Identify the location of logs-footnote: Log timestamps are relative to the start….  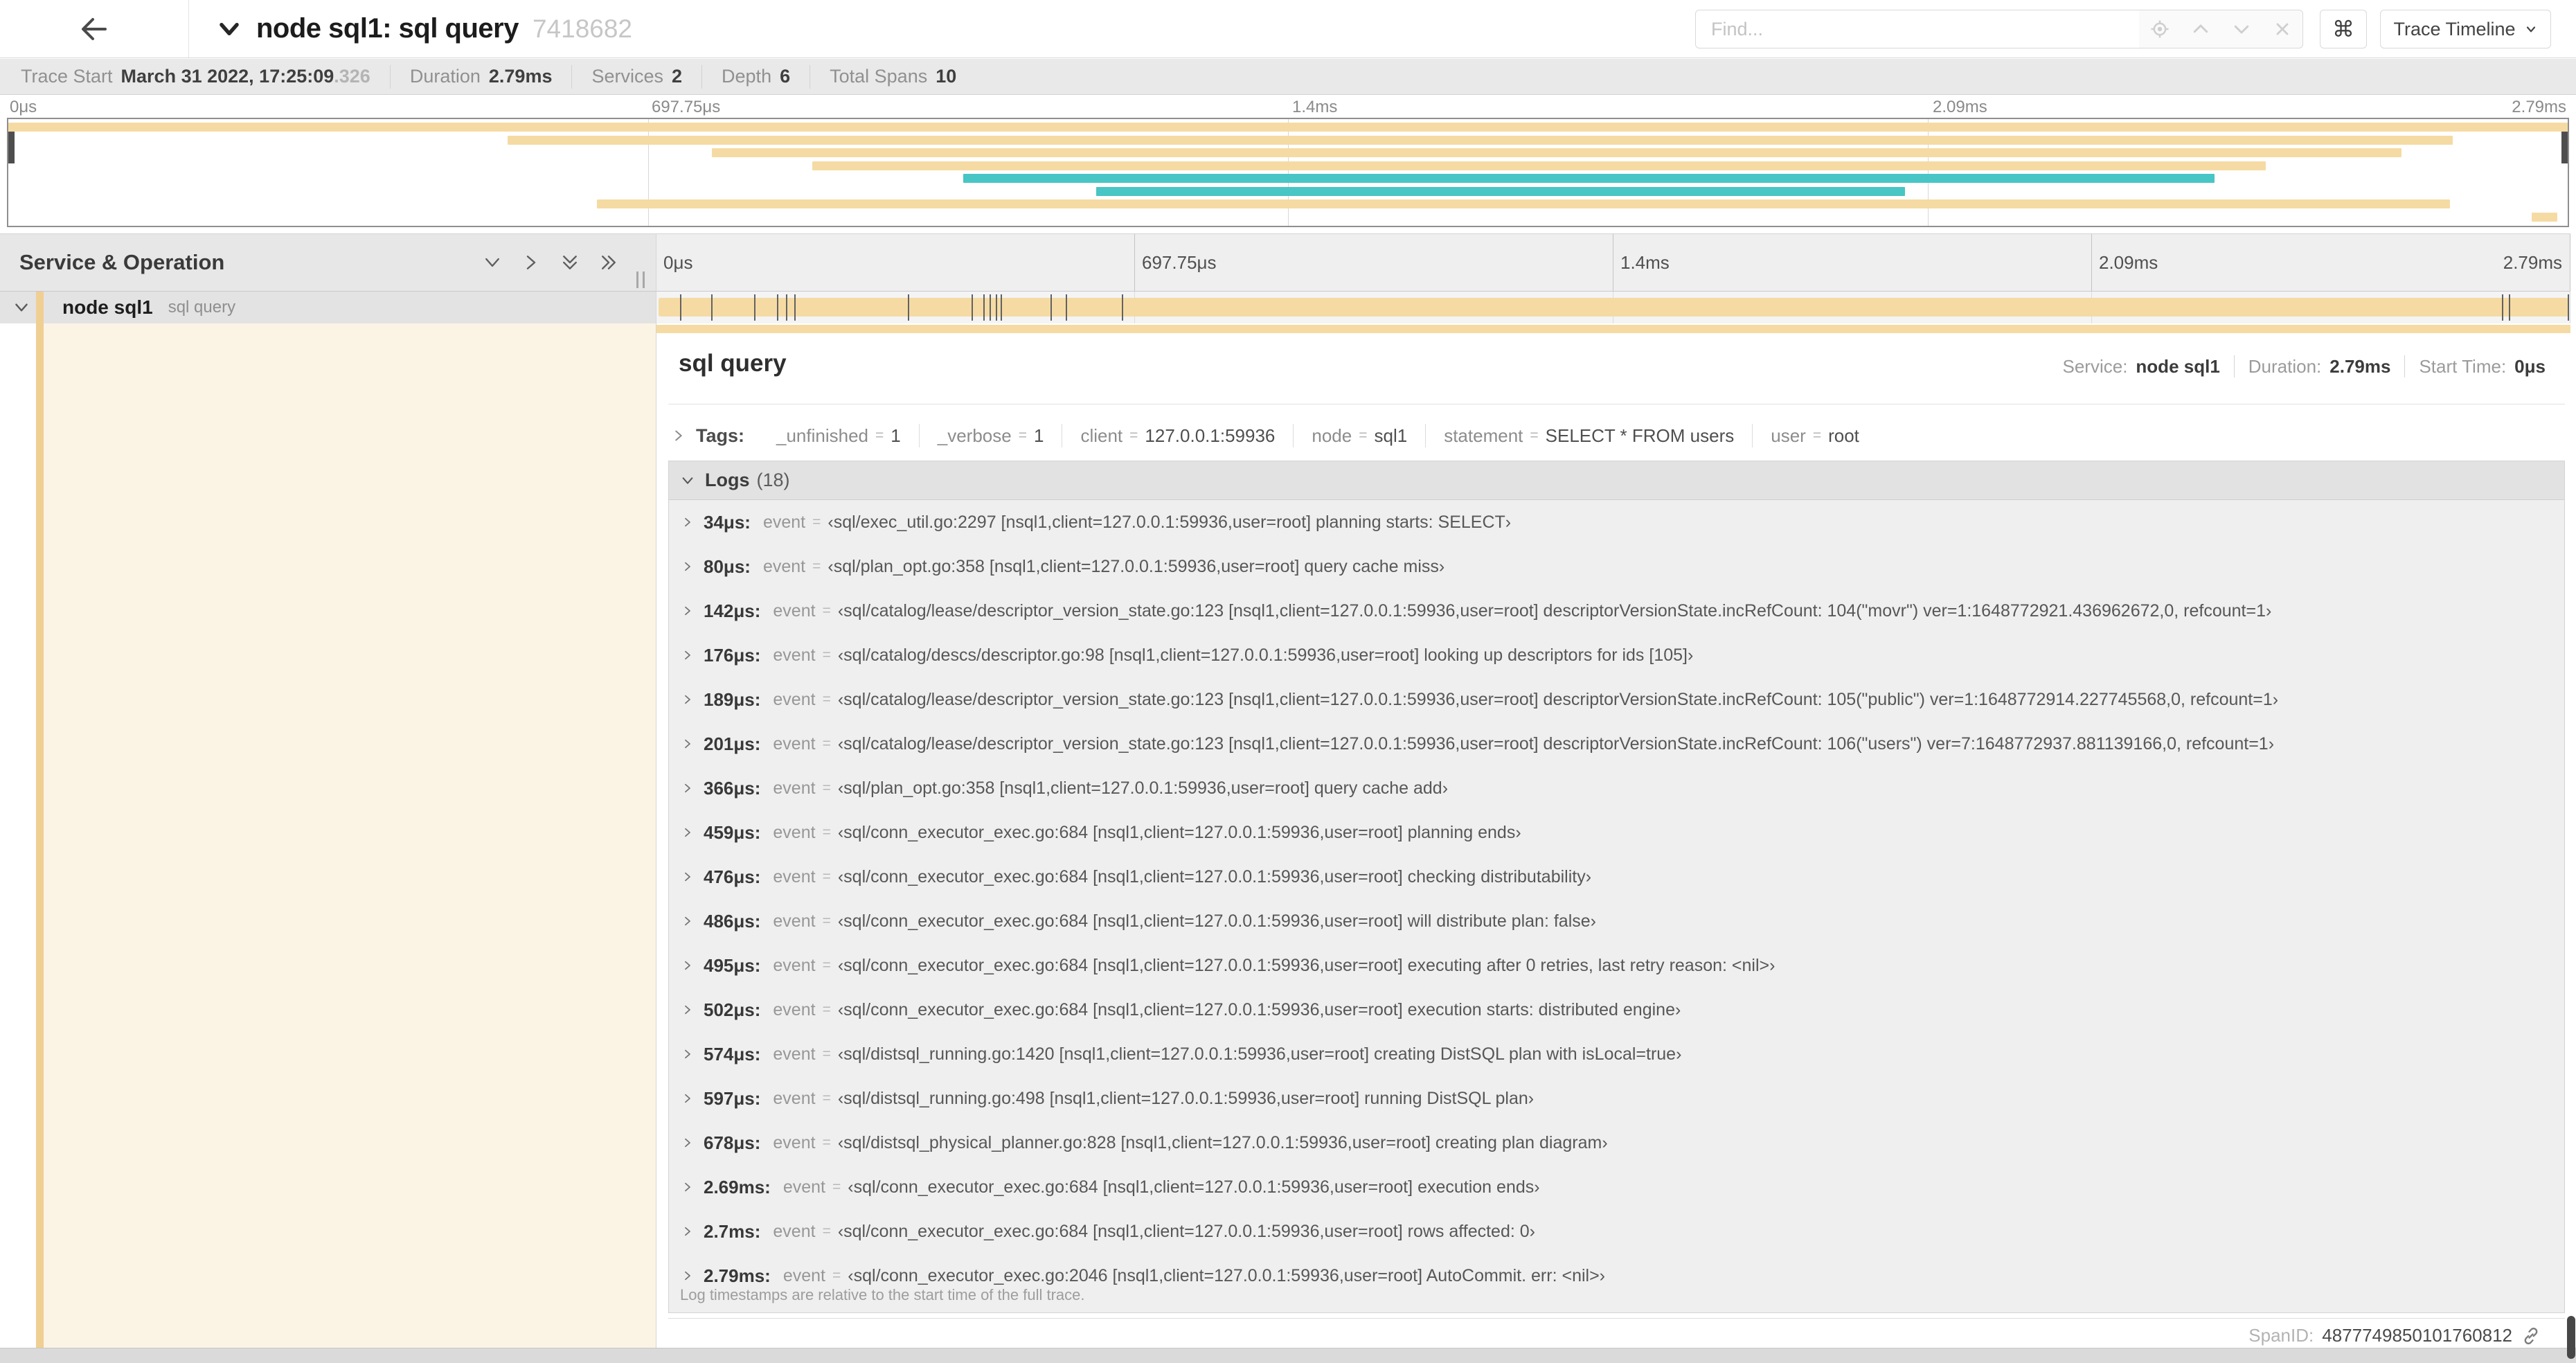
(883, 1295).